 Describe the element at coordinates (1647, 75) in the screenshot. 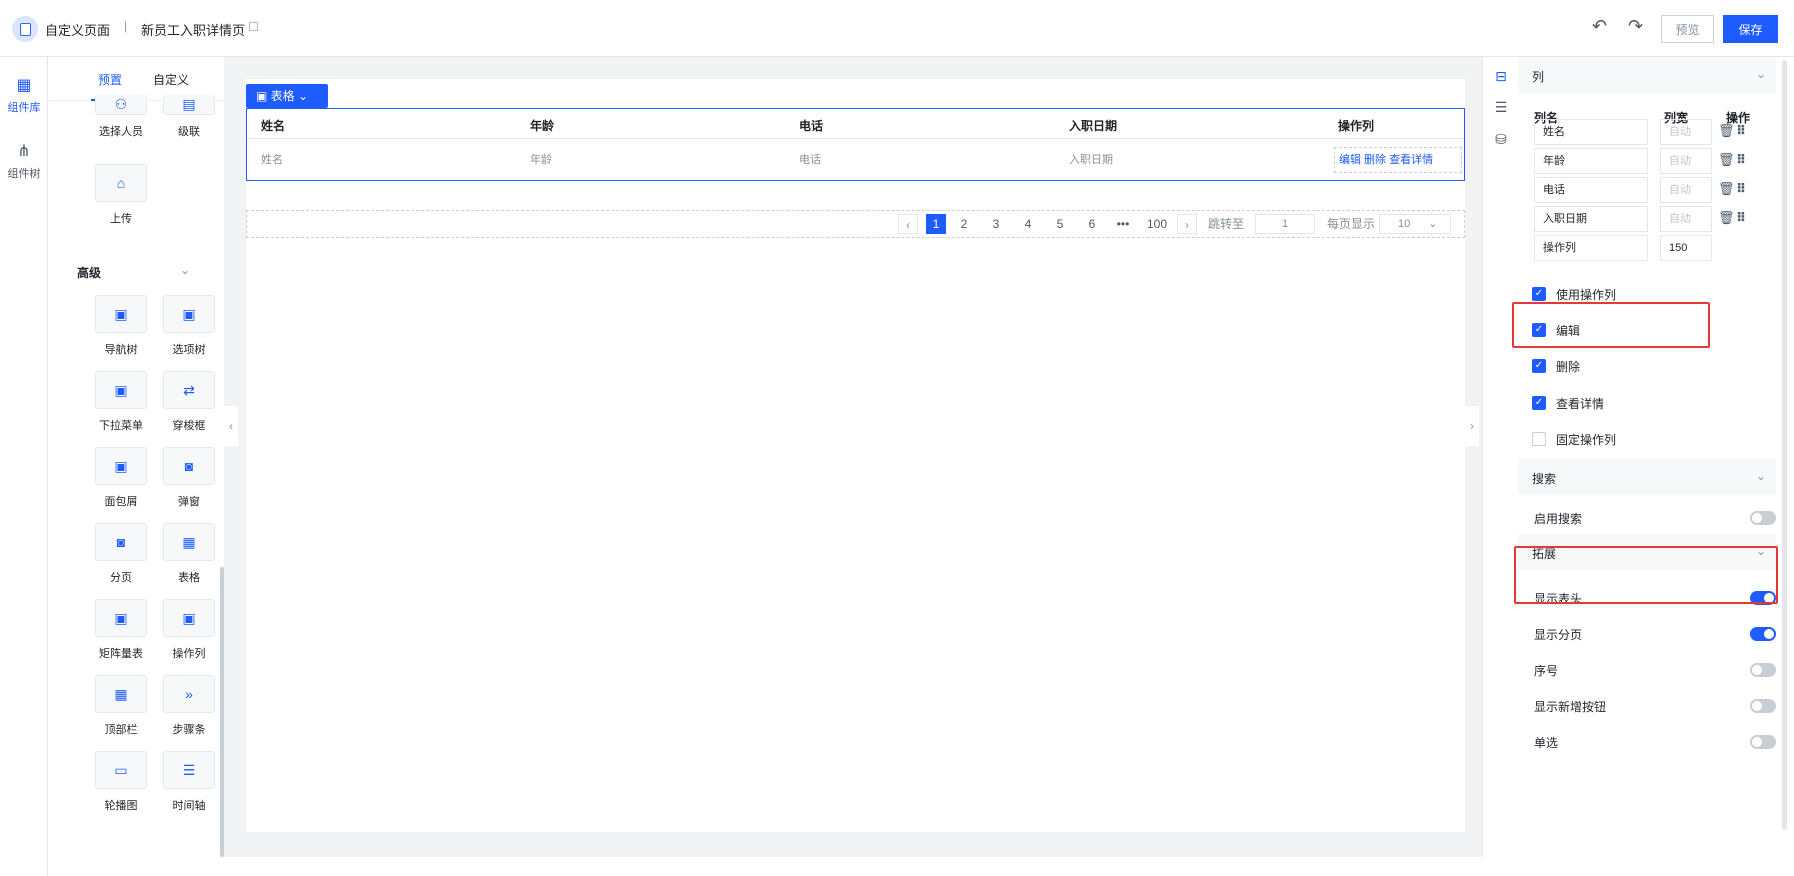

I see `section-header-columns: 列 ⌄` at that location.